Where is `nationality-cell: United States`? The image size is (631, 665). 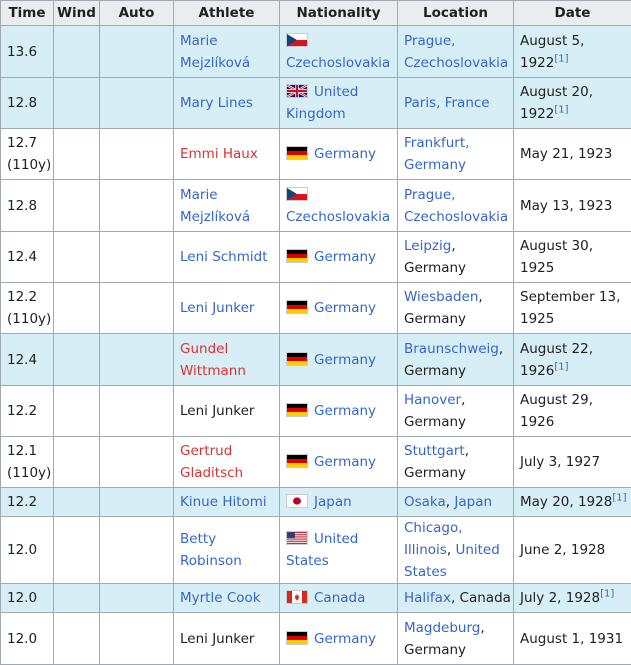 nationality-cell: United States is located at coordinates (339, 550).